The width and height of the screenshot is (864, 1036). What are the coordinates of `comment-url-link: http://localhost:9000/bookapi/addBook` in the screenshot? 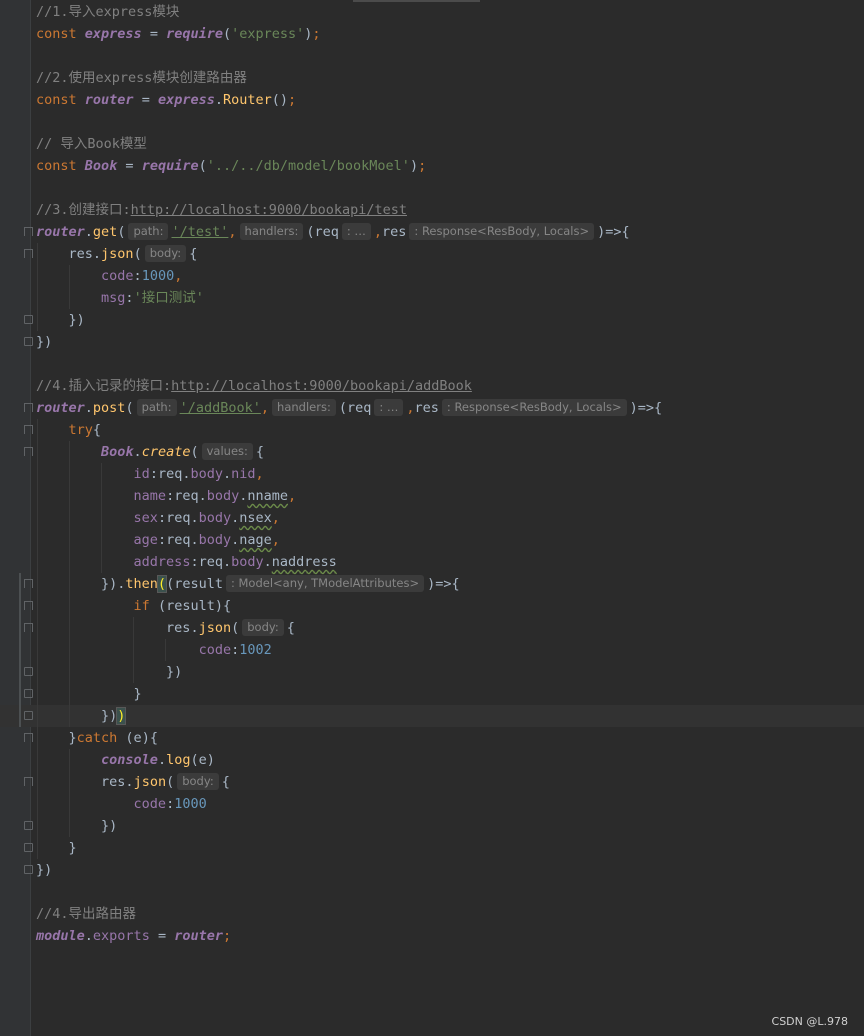 It's located at (321, 386).